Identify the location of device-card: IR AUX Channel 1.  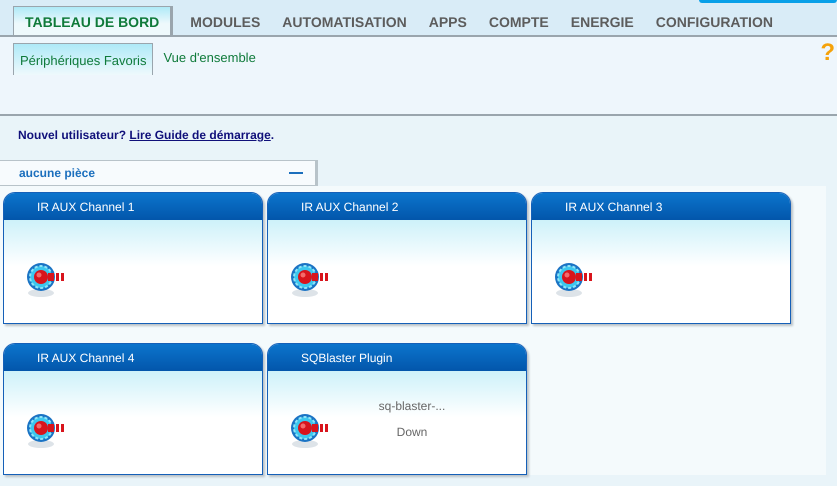
(133, 258).